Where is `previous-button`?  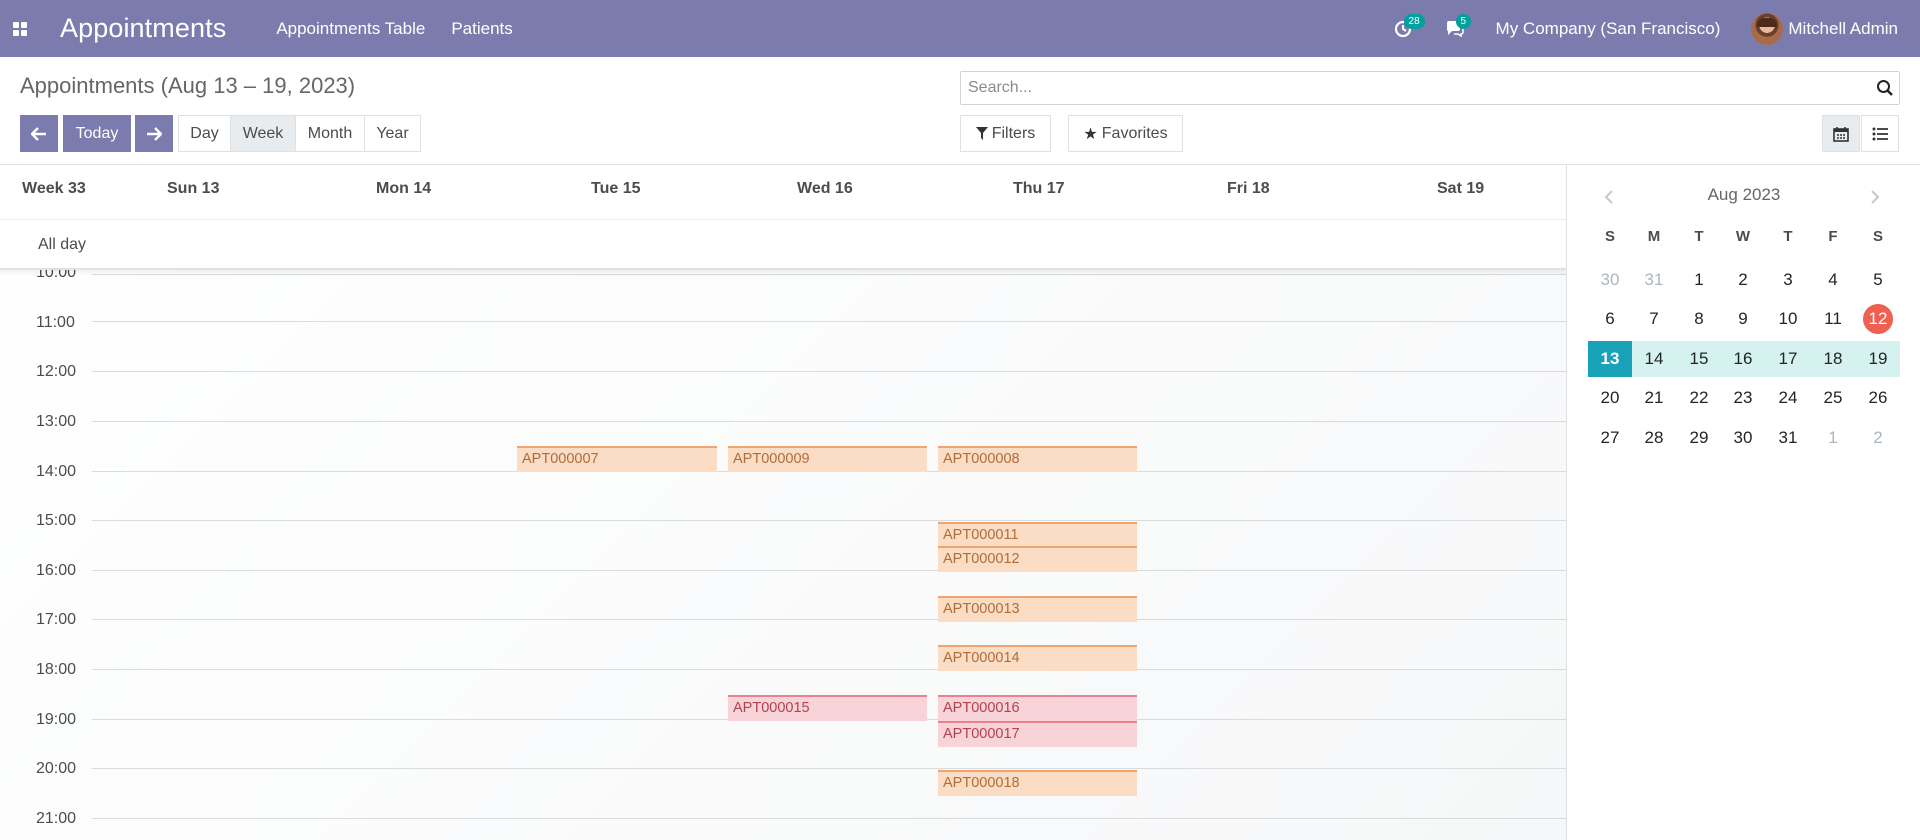 previous-button is located at coordinates (39, 133).